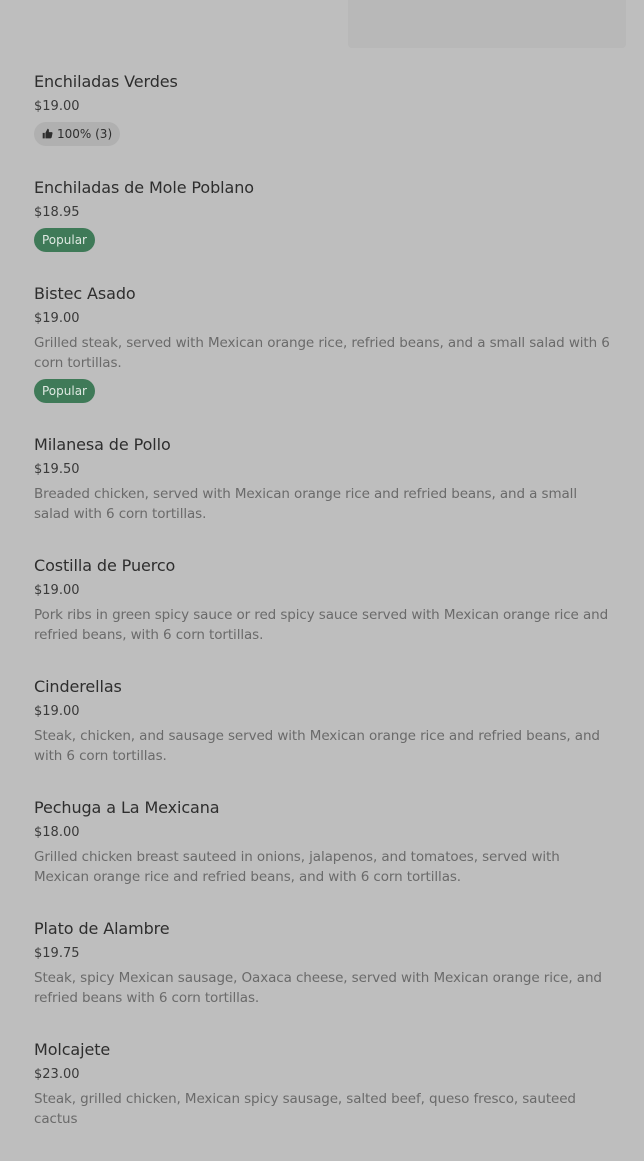 This screenshot has height=1161, width=644. Describe the element at coordinates (102, 928) in the screenshot. I see `menu-item-name: Plato de Alambre` at that location.